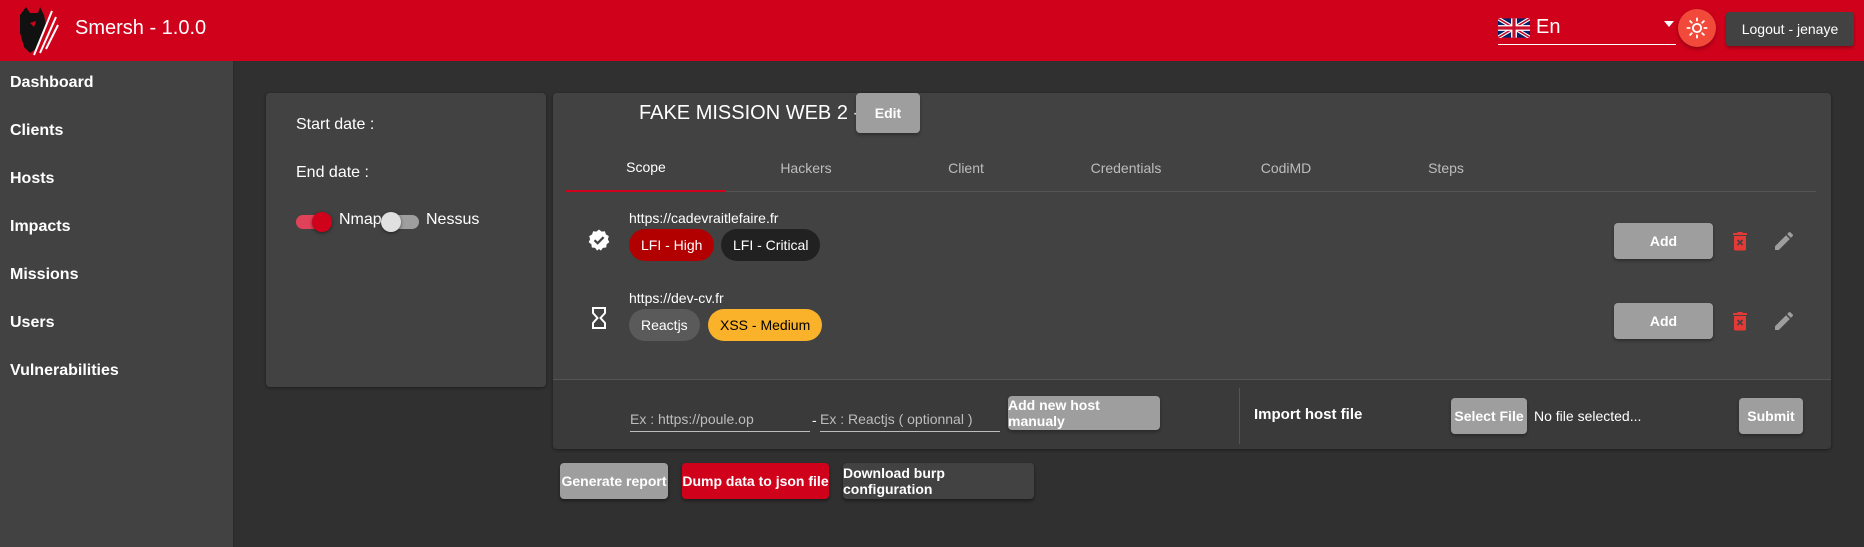  I want to click on language-select: En, so click(1587, 28).